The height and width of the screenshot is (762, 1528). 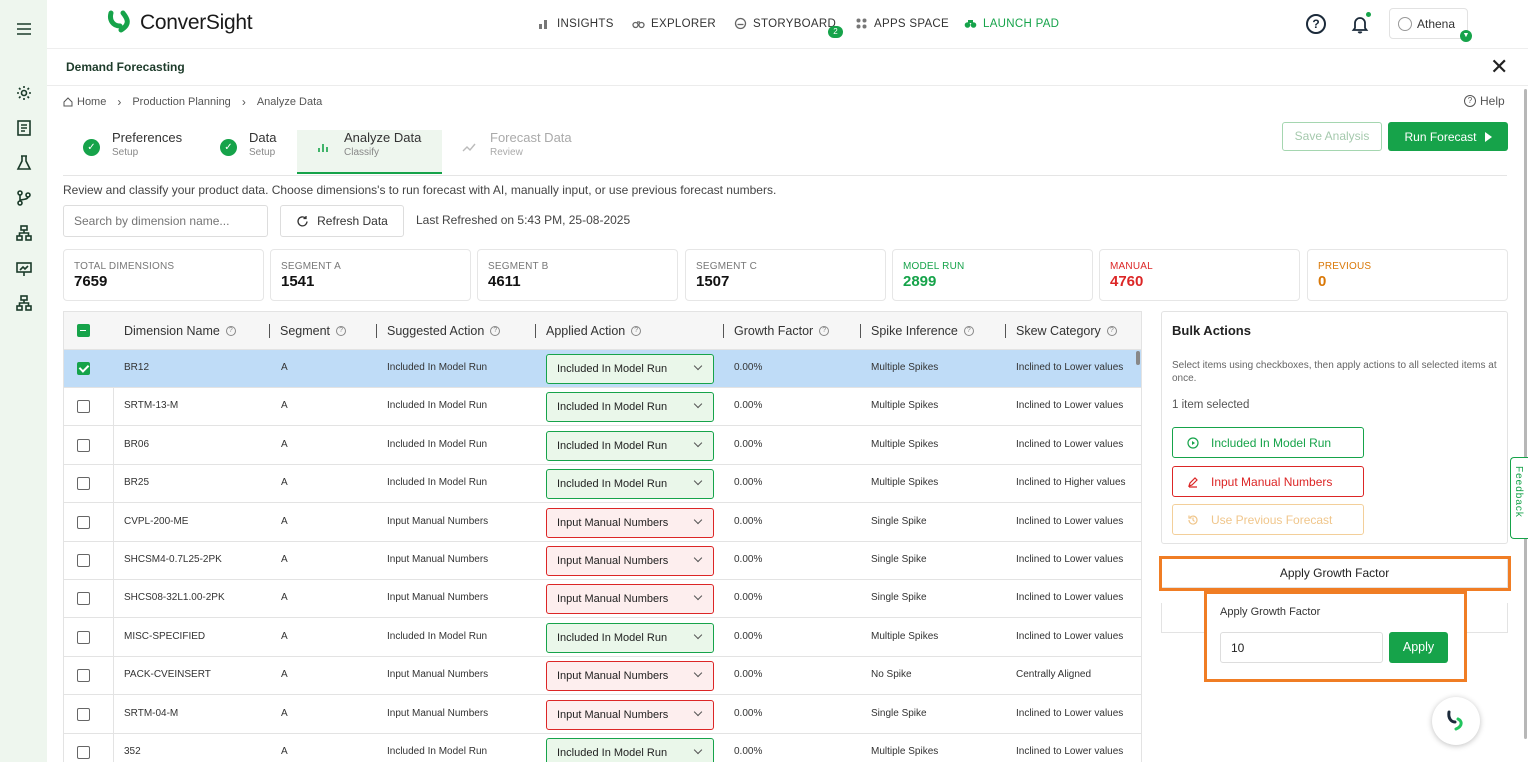 What do you see at coordinates (1316, 24) in the screenshot?
I see `help-circle-icon: ?` at bounding box center [1316, 24].